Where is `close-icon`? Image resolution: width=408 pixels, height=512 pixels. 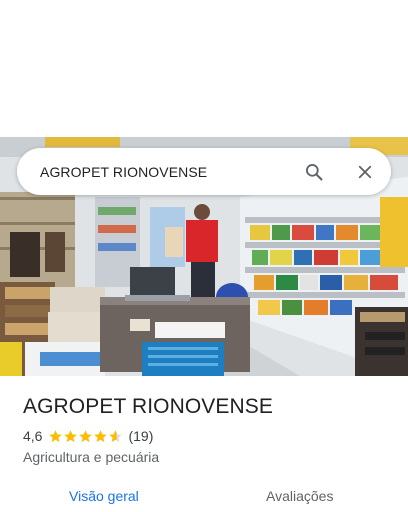 close-icon is located at coordinates (365, 172).